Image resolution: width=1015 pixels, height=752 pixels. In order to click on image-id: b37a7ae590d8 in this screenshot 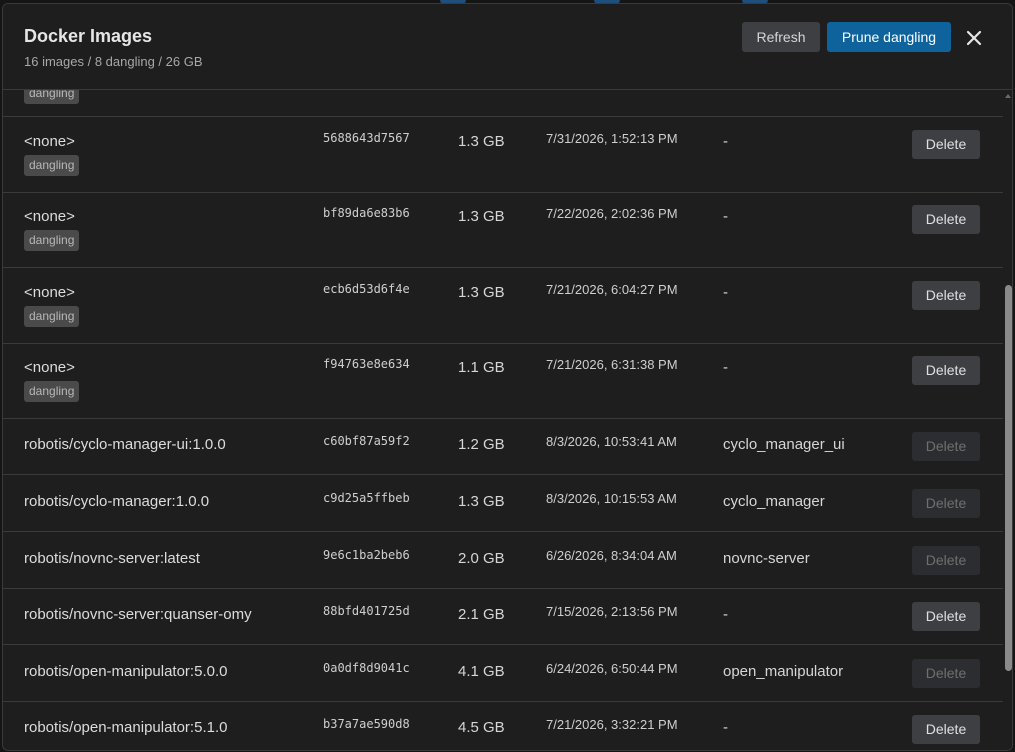, I will do `click(366, 724)`.